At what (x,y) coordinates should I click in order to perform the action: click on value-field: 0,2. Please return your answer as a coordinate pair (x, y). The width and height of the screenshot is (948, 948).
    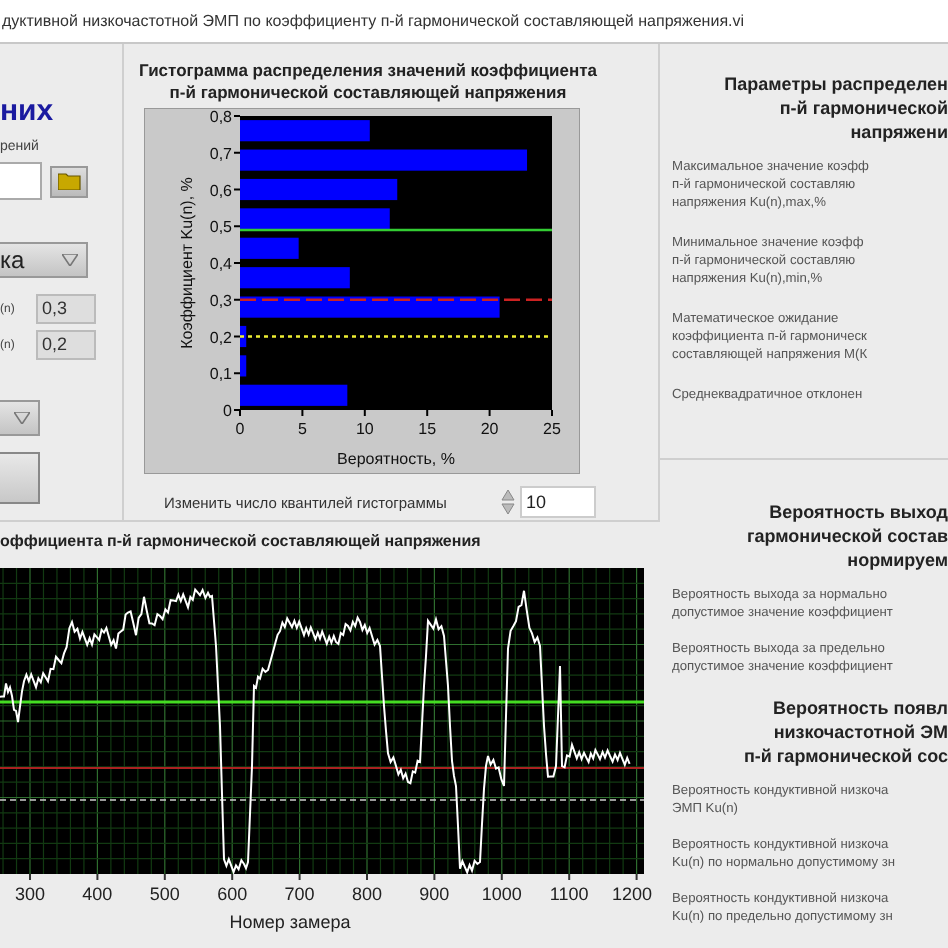
    Looking at the image, I should click on (66, 345).